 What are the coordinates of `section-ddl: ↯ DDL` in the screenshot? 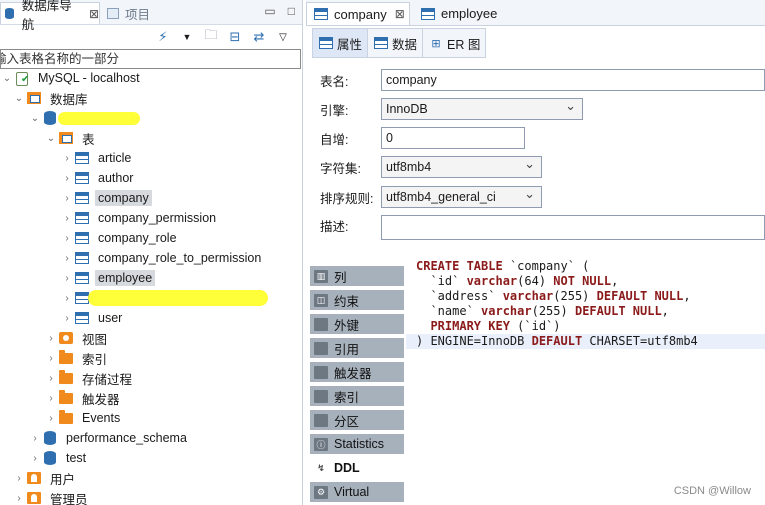 It's located at (357, 469).